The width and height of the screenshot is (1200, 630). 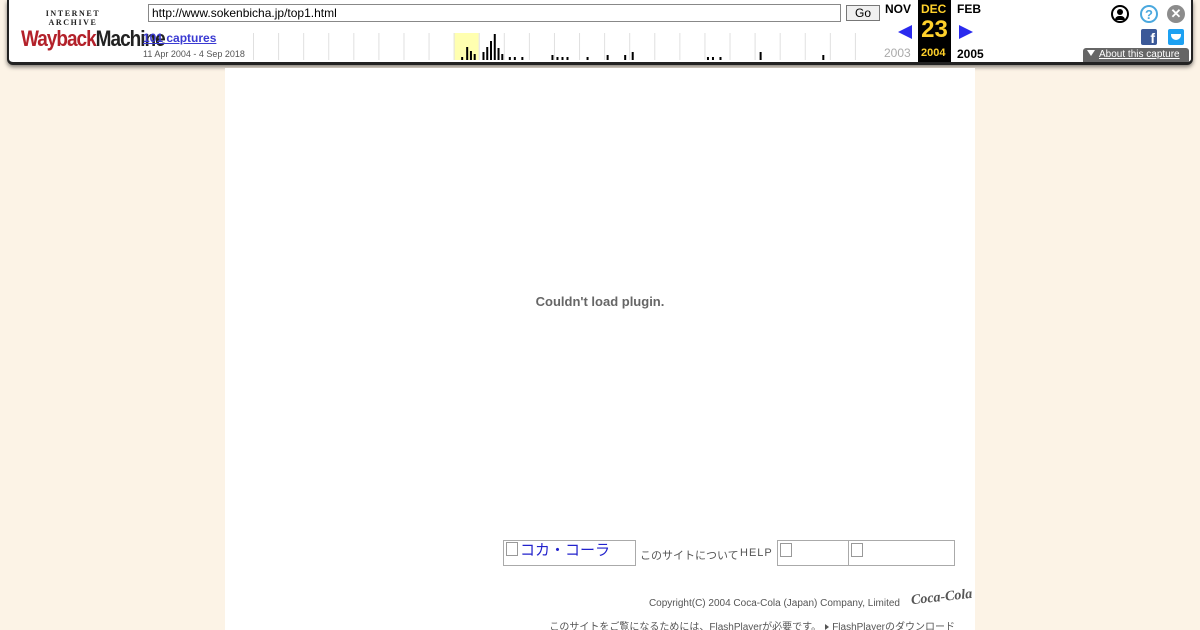 I want to click on next-year-label: 2005, so click(x=970, y=54).